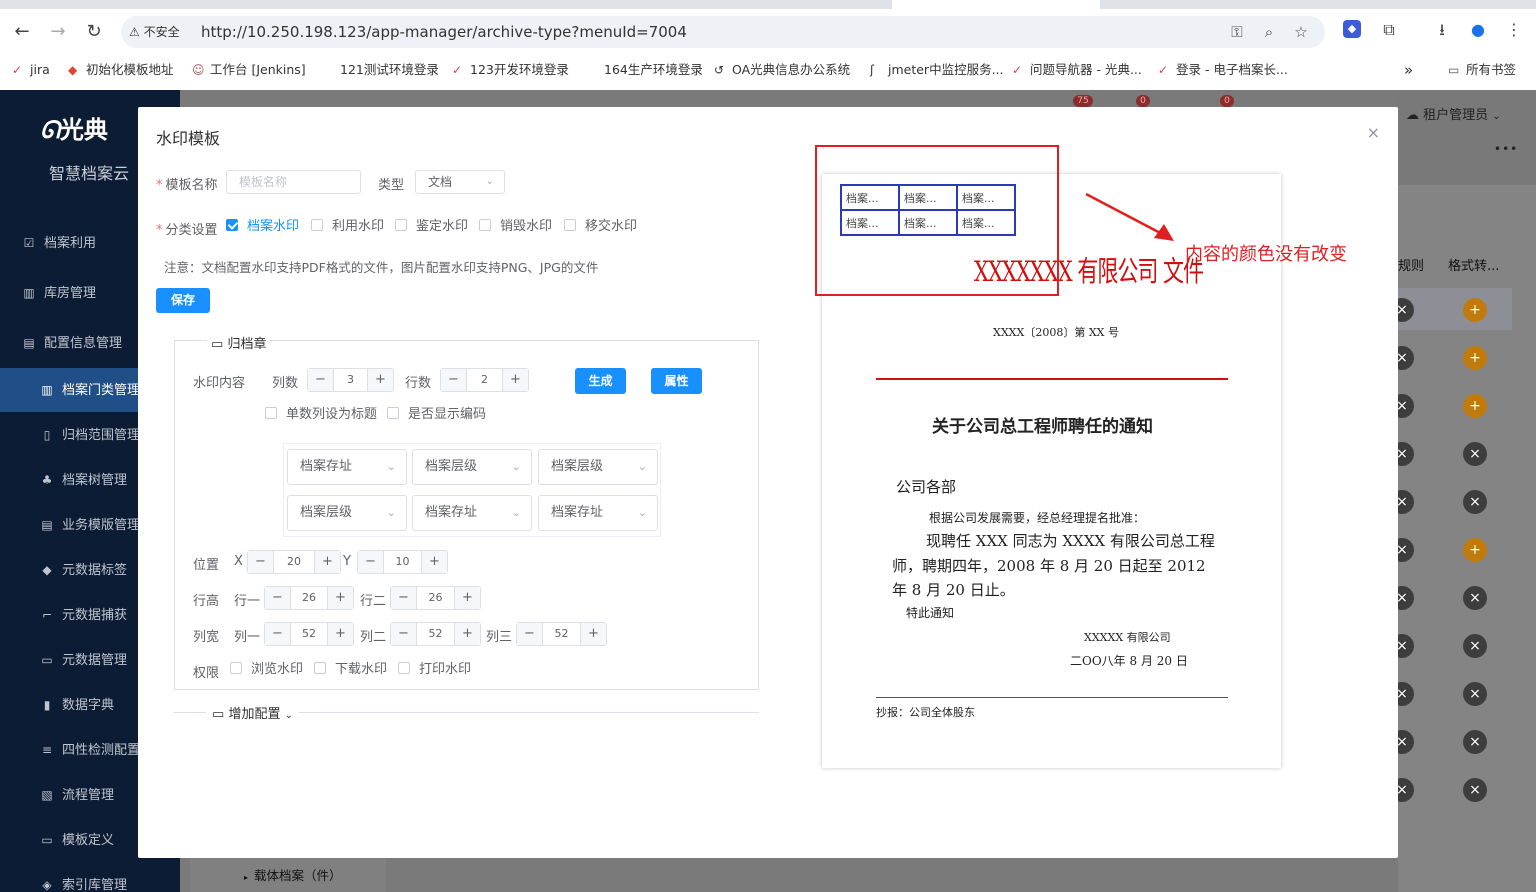 The image size is (1536, 892). Describe the element at coordinates (247, 637) in the screenshot. I see `col1-label: 列一` at that location.